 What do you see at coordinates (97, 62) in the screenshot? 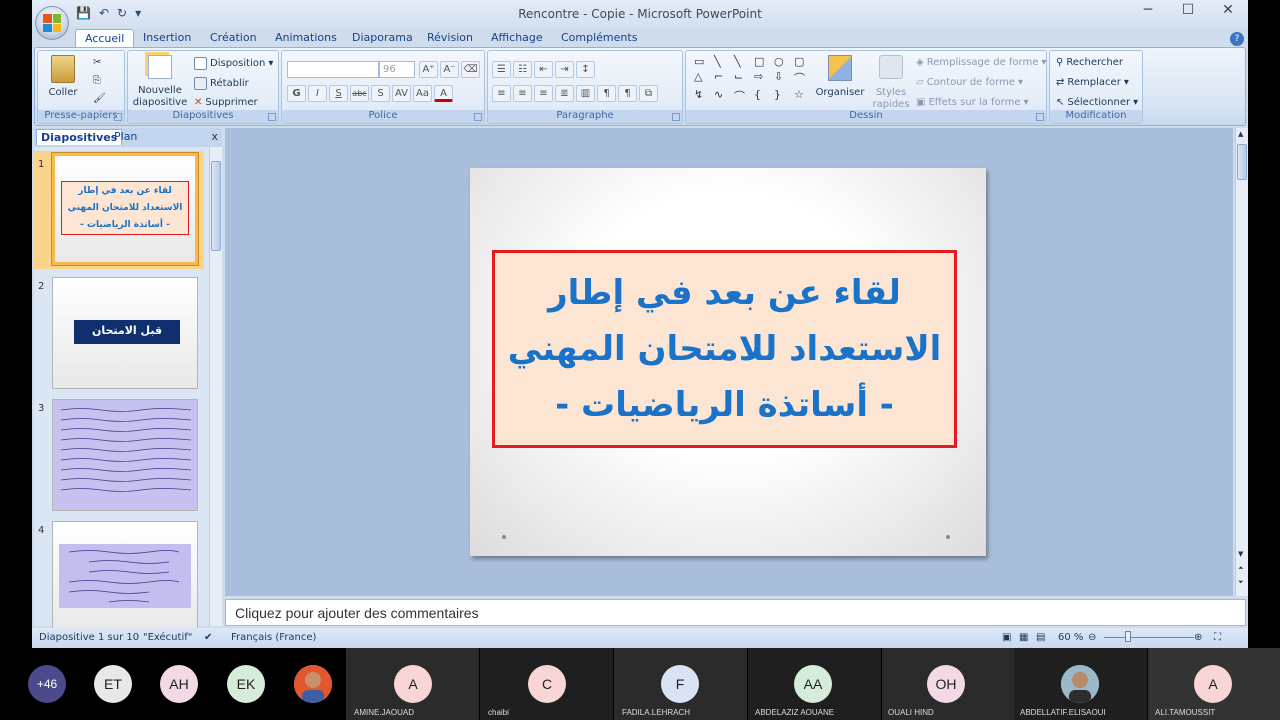
I see `cut-icon: ✂` at bounding box center [97, 62].